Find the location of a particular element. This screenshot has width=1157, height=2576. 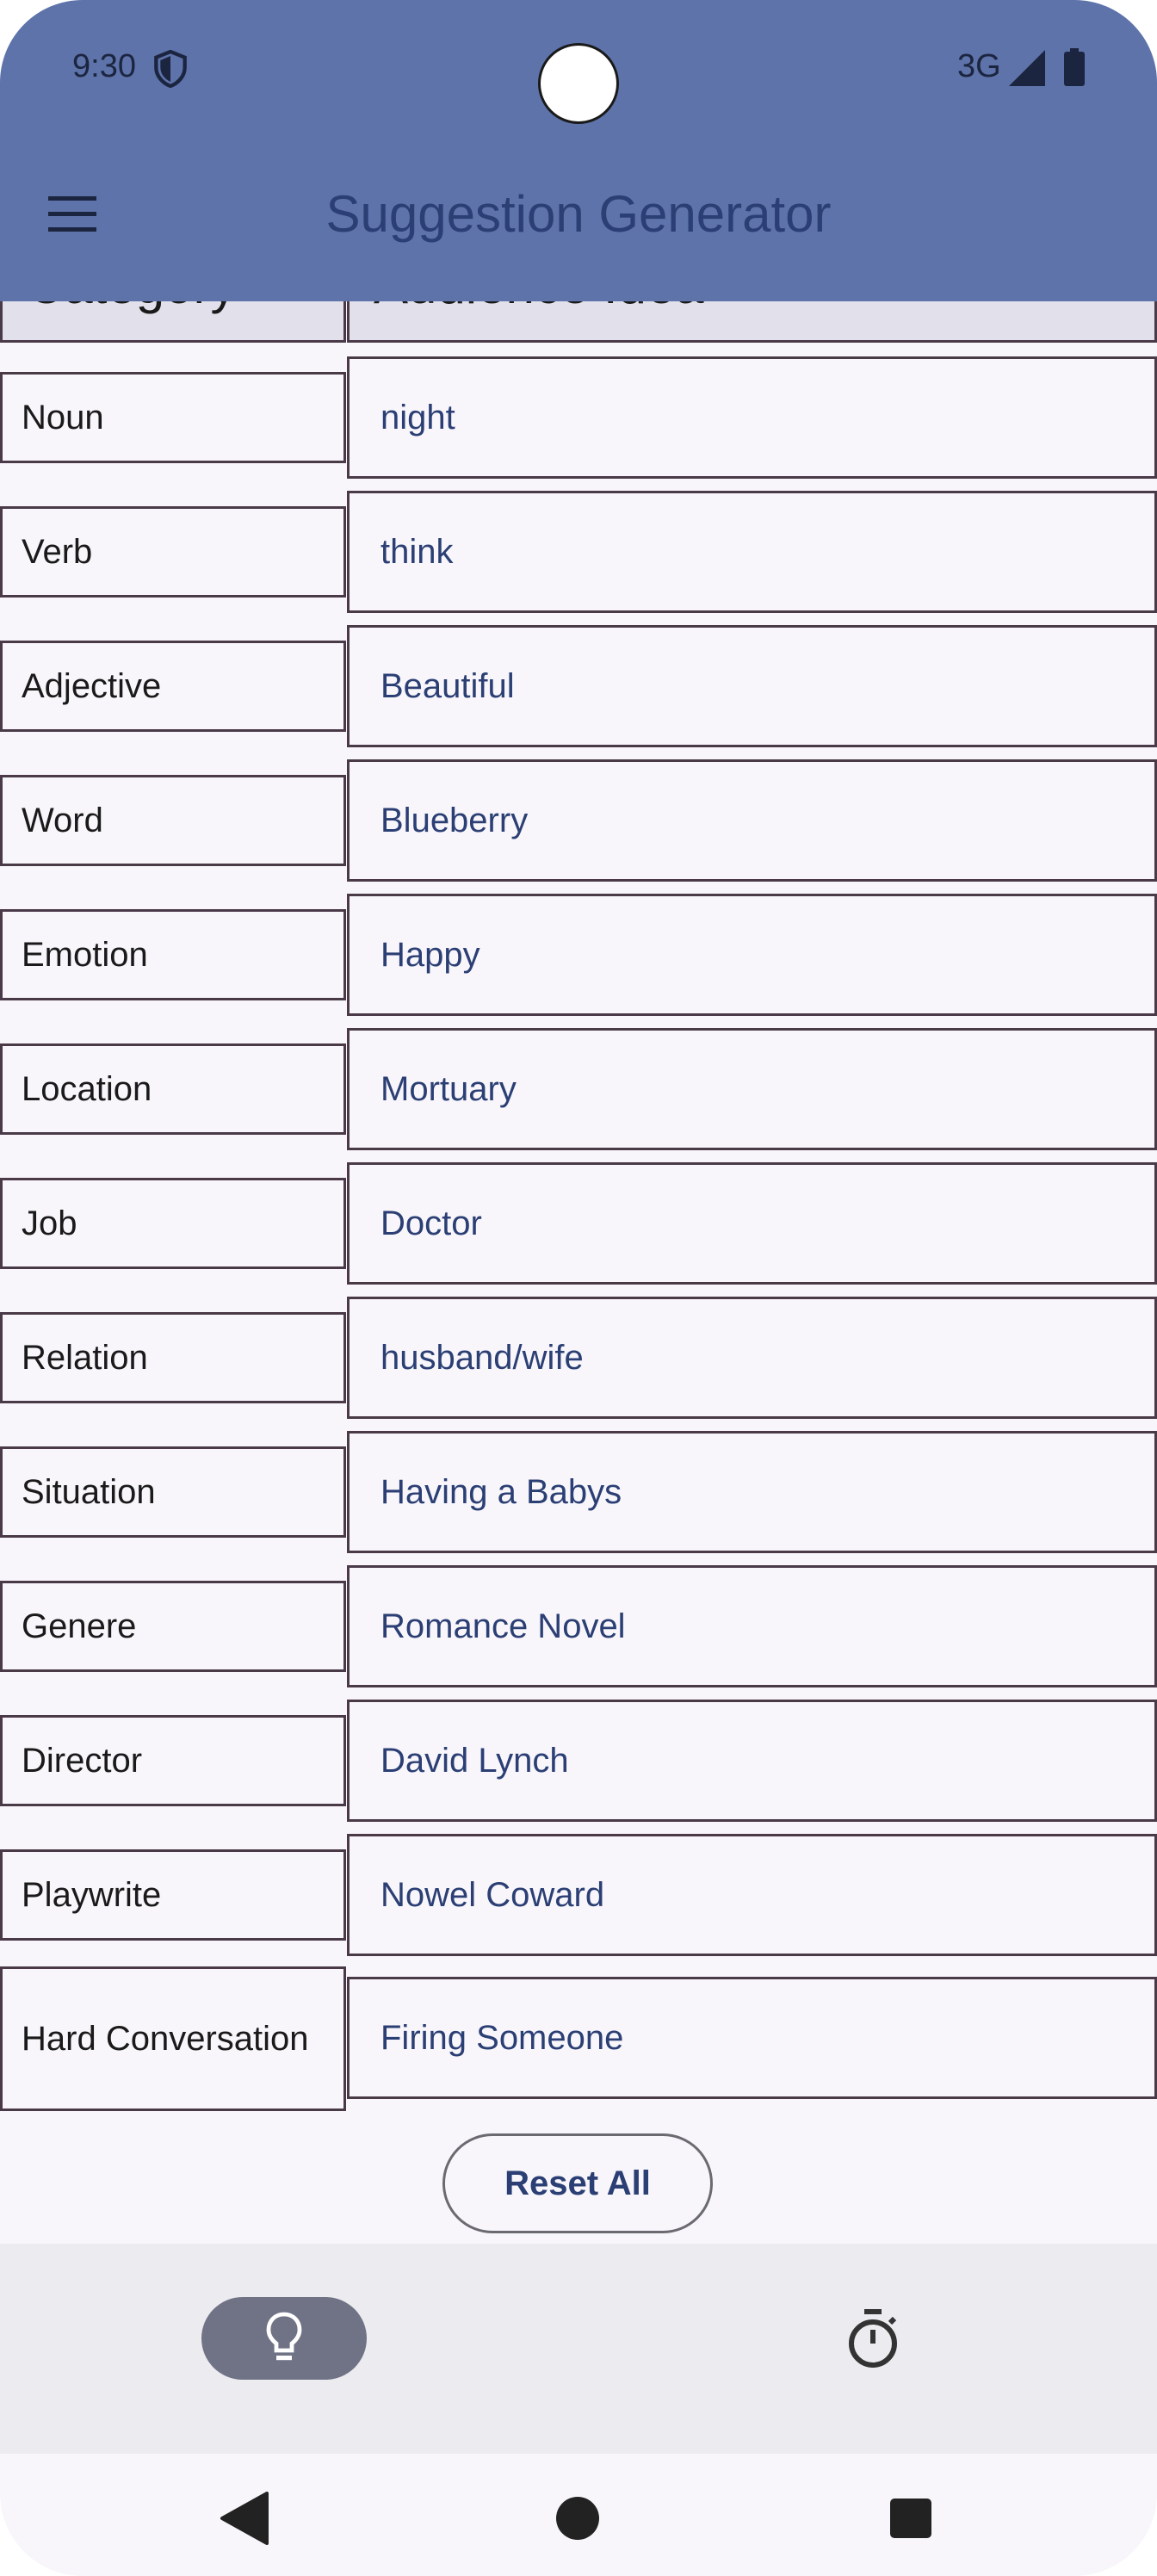

category-cell: Verb is located at coordinates (173, 552).